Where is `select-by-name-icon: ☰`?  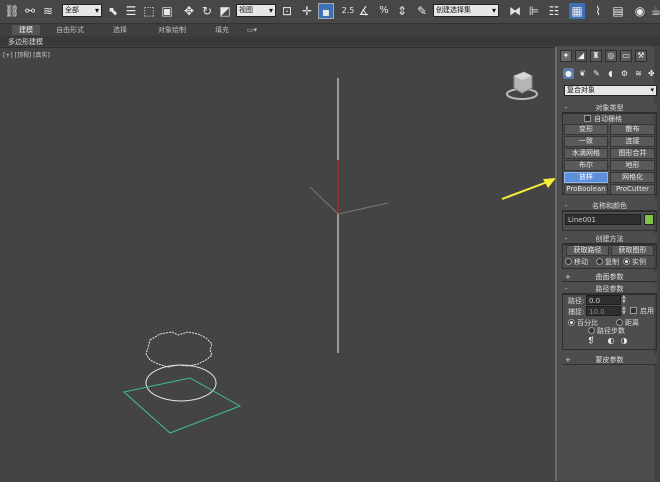
select-by-name-icon: ☰ is located at coordinates (131, 11).